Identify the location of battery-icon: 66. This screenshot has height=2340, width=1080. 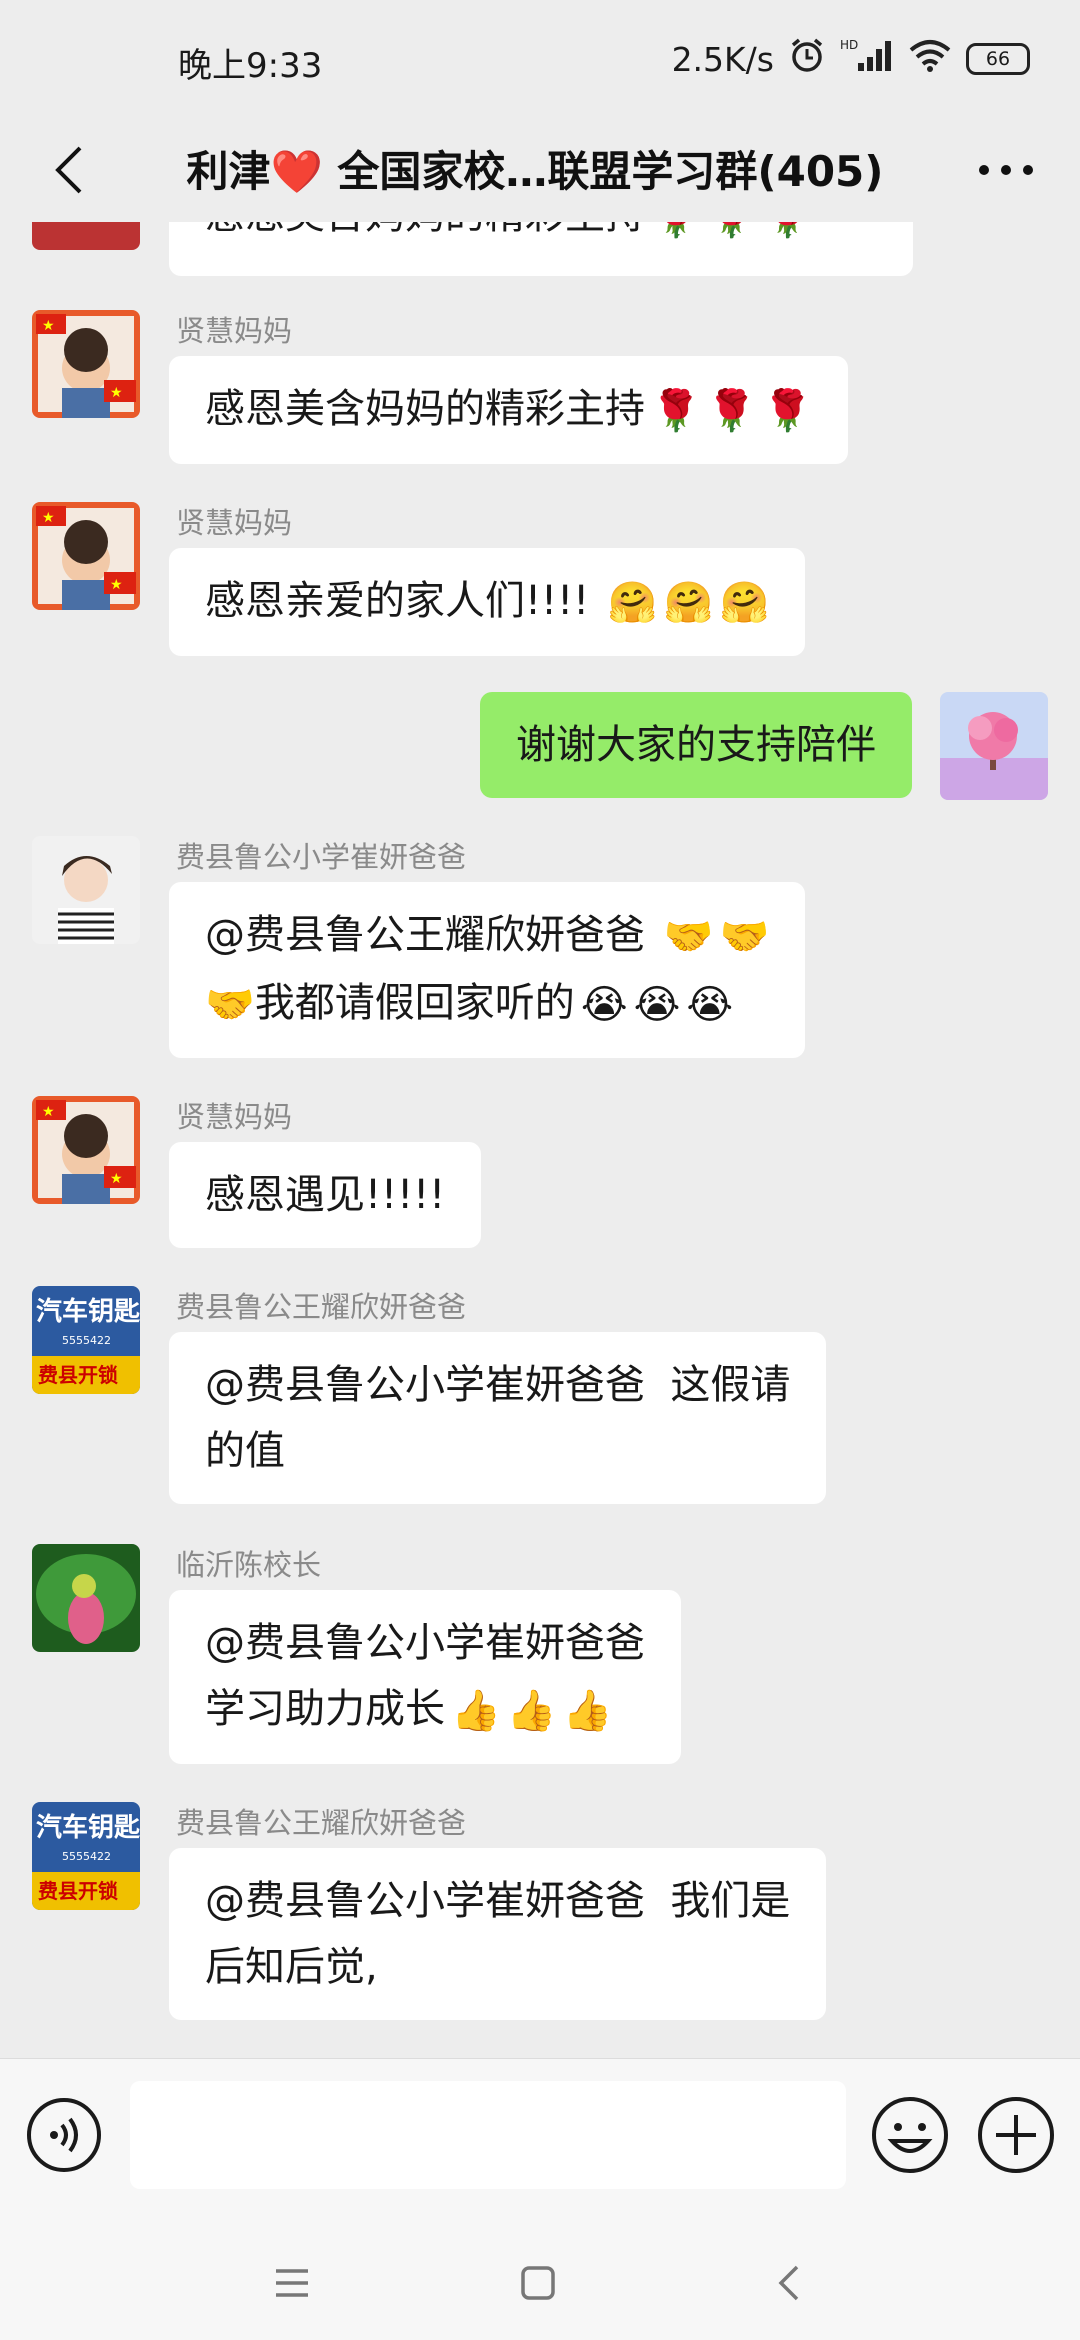
(998, 59).